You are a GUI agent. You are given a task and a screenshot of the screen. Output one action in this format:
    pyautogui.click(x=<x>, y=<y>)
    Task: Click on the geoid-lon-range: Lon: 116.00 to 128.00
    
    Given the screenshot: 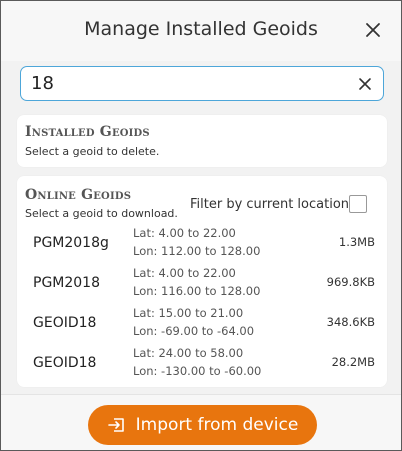 What is the action you would take?
    pyautogui.click(x=197, y=291)
    